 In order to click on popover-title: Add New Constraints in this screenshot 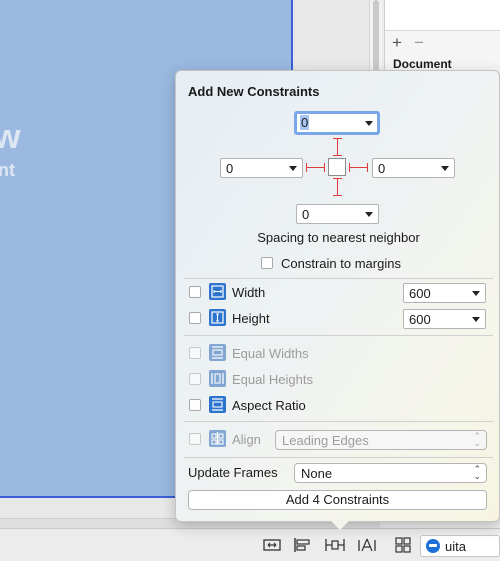, I will do `click(254, 91)`.